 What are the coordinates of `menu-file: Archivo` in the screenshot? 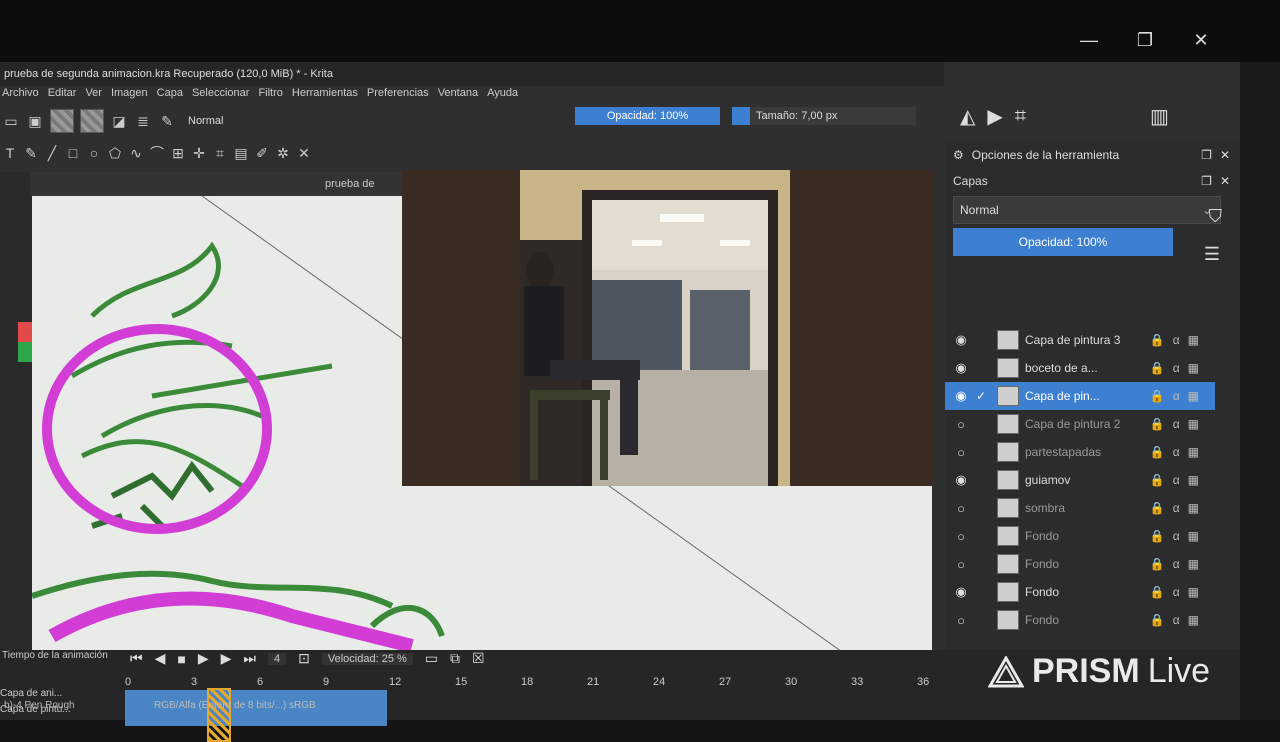 It's located at (20, 93).